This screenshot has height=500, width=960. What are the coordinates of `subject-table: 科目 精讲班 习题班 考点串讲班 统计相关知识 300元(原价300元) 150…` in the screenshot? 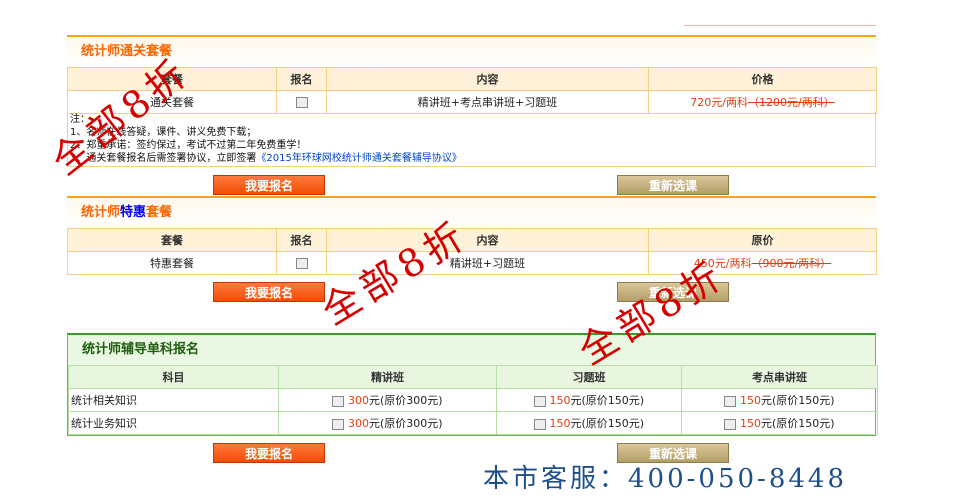 It's located at (473, 400).